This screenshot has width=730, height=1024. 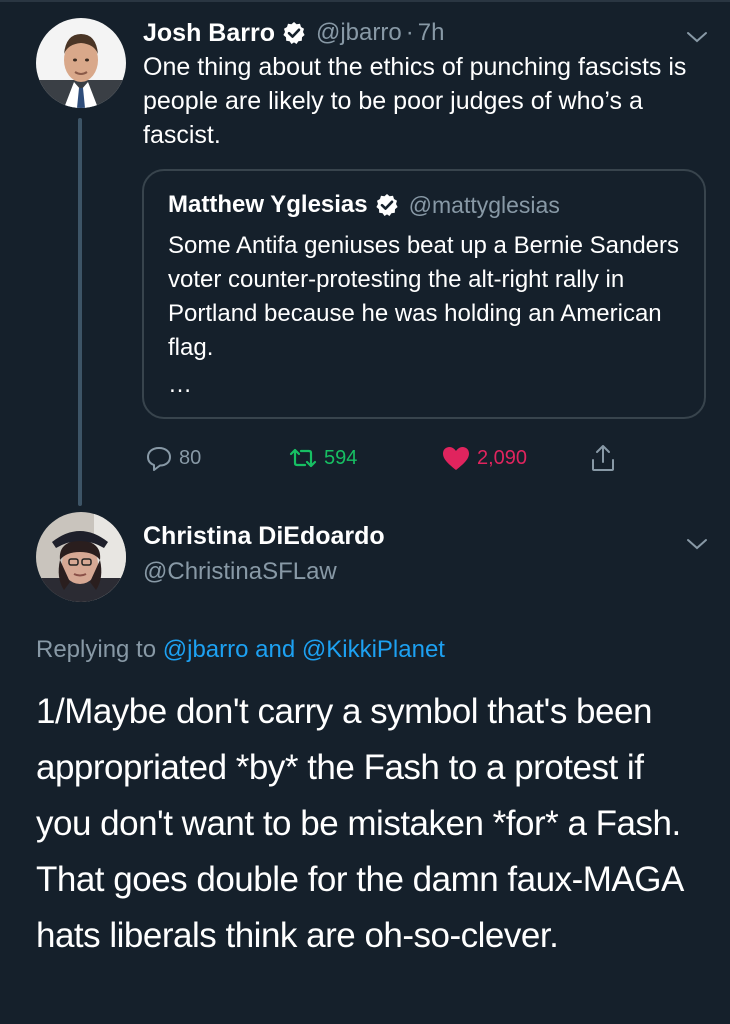 I want to click on retweet-count: 594, so click(x=341, y=457).